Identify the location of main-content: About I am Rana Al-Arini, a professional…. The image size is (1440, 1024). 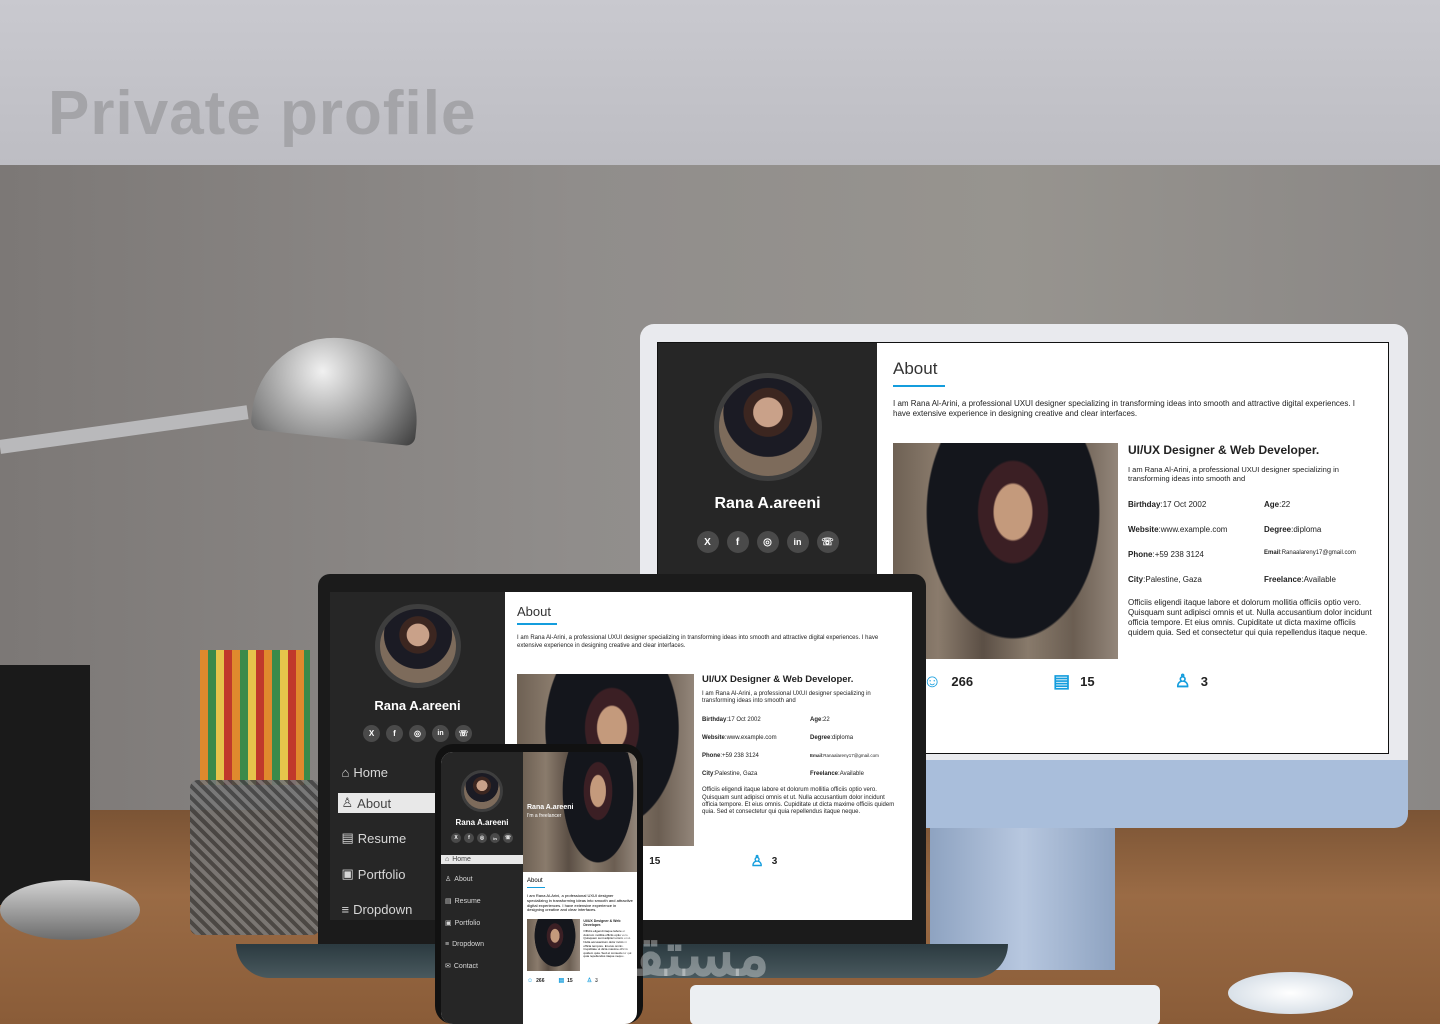
(1132, 548).